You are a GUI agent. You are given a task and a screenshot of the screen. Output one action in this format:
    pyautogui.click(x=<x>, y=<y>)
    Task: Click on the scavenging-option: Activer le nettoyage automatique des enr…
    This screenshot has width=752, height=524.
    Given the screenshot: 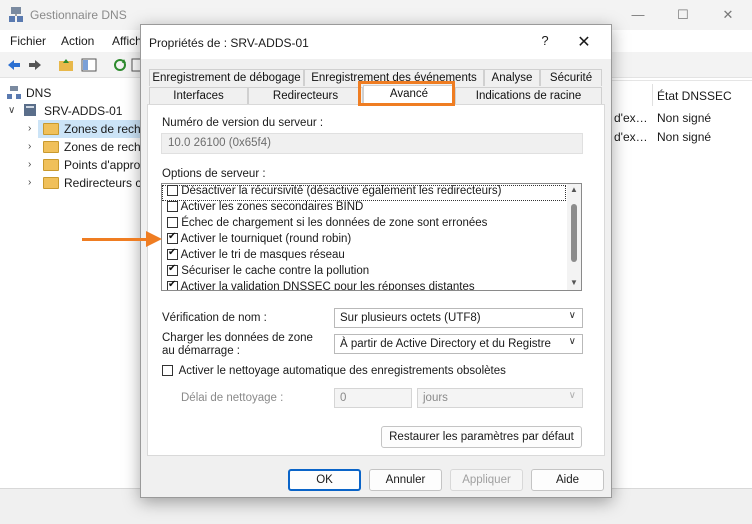 What is the action you would take?
    pyautogui.click(x=334, y=371)
    